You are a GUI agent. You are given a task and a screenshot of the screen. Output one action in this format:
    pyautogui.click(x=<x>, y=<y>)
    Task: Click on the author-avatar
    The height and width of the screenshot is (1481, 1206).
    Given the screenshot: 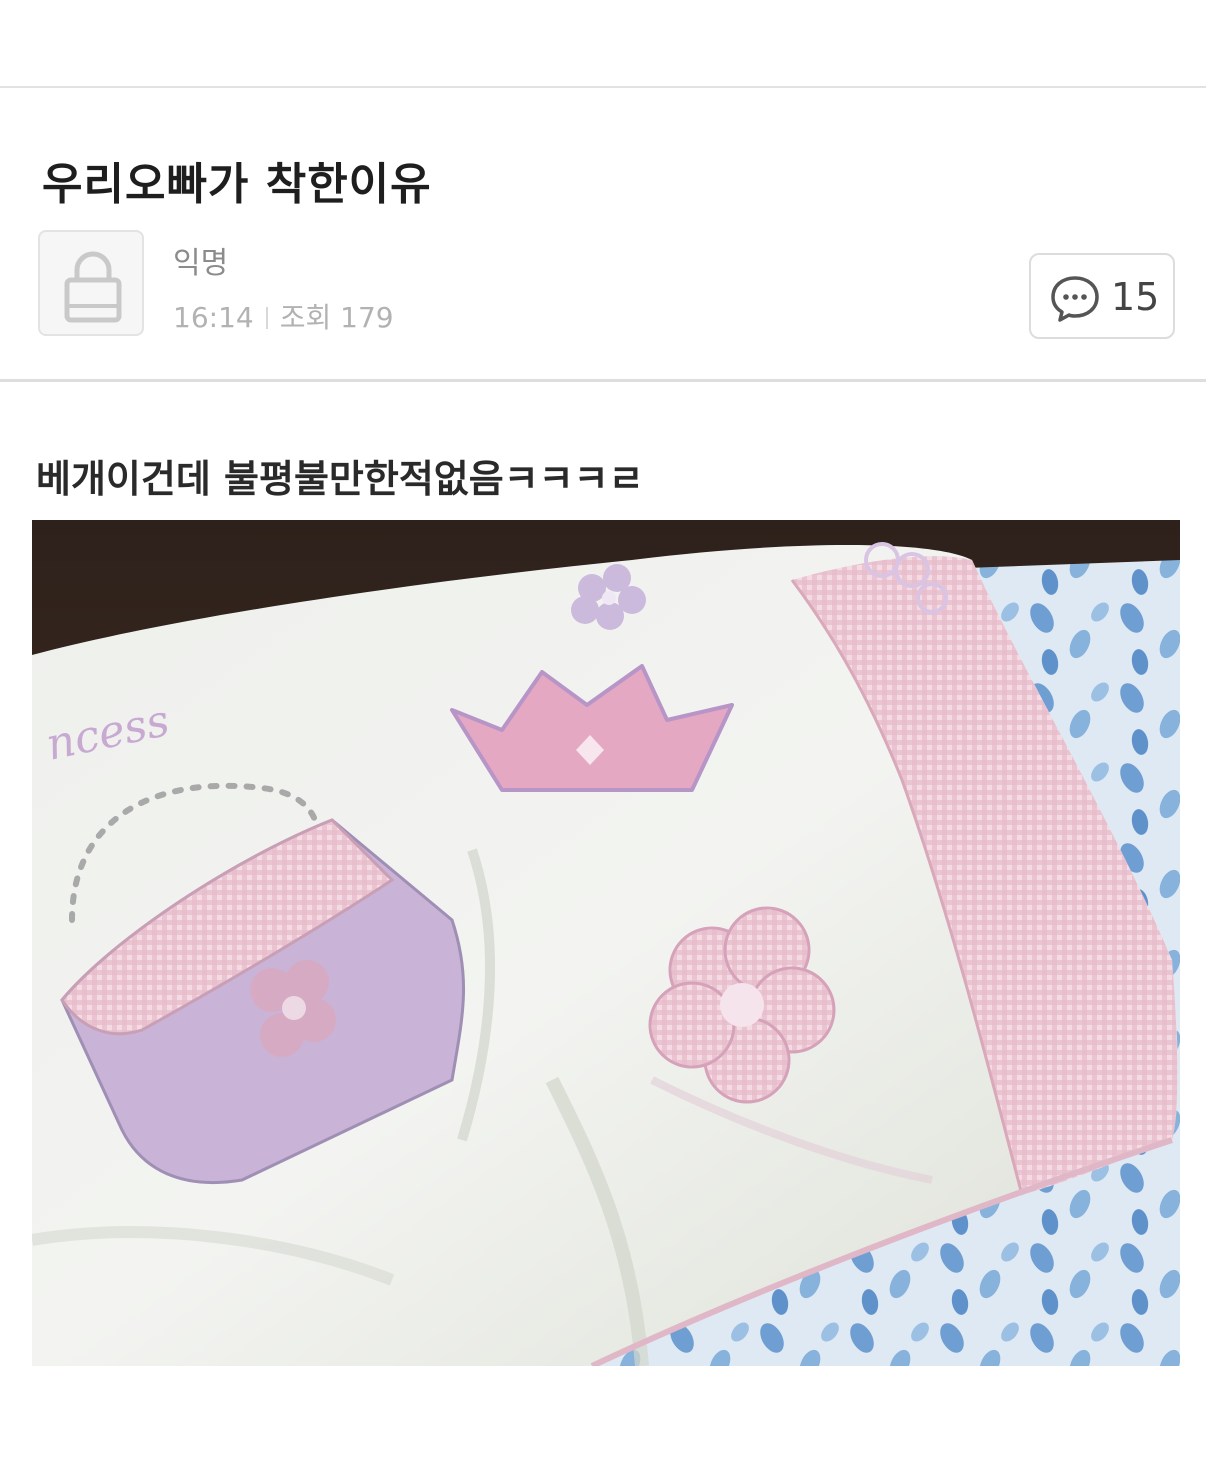 What is the action you would take?
    pyautogui.click(x=91, y=283)
    